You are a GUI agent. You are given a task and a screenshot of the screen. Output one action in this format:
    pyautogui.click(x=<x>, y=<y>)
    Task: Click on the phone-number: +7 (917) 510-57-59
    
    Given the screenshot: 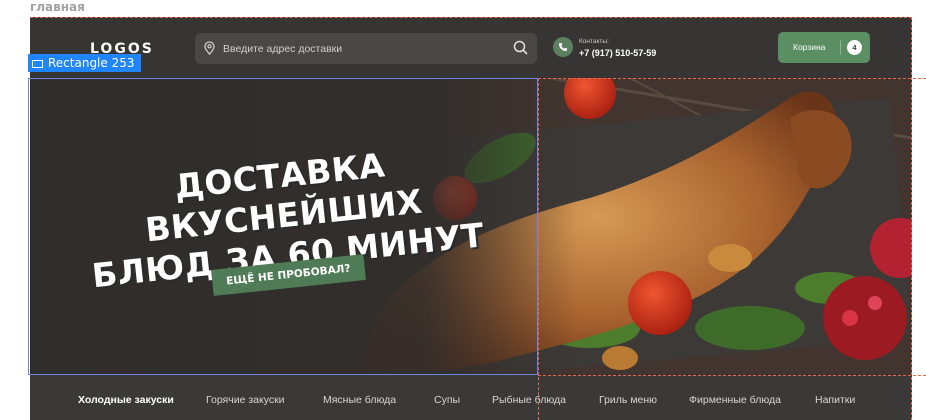 What is the action you would take?
    pyautogui.click(x=617, y=53)
    